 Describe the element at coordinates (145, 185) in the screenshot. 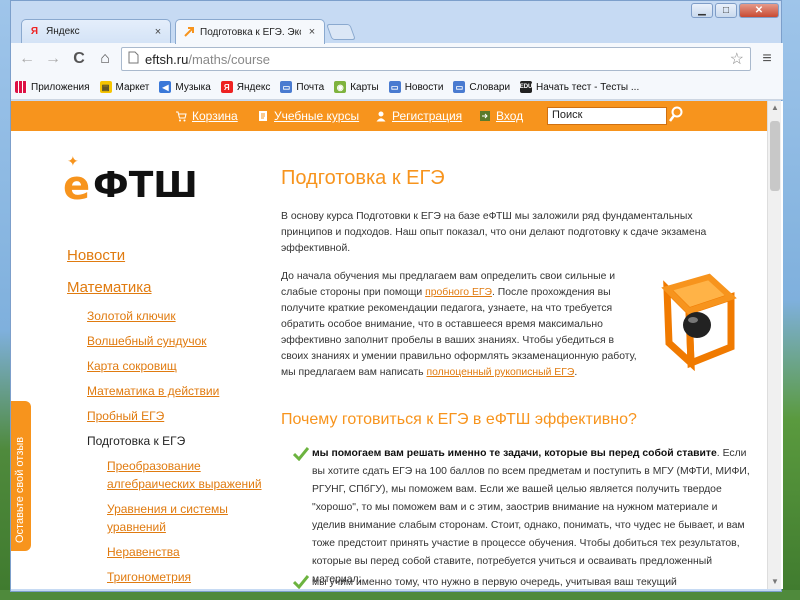

I see `logo-text: ФТШ` at that location.